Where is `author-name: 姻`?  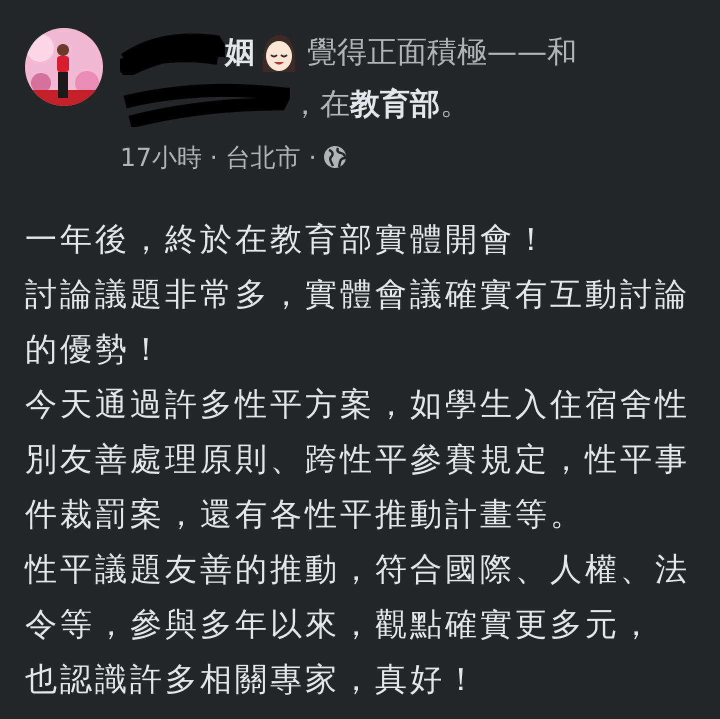
author-name: 姻 is located at coordinates (240, 52).